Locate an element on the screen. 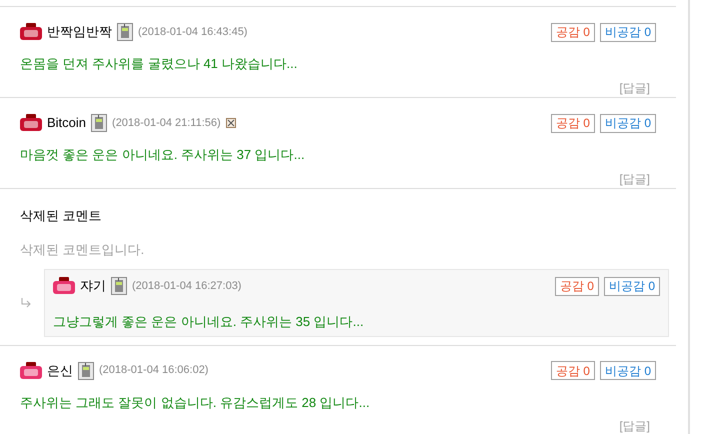 The image size is (704, 434). comment-time: (2018-01-04 16:27:03) is located at coordinates (187, 286).